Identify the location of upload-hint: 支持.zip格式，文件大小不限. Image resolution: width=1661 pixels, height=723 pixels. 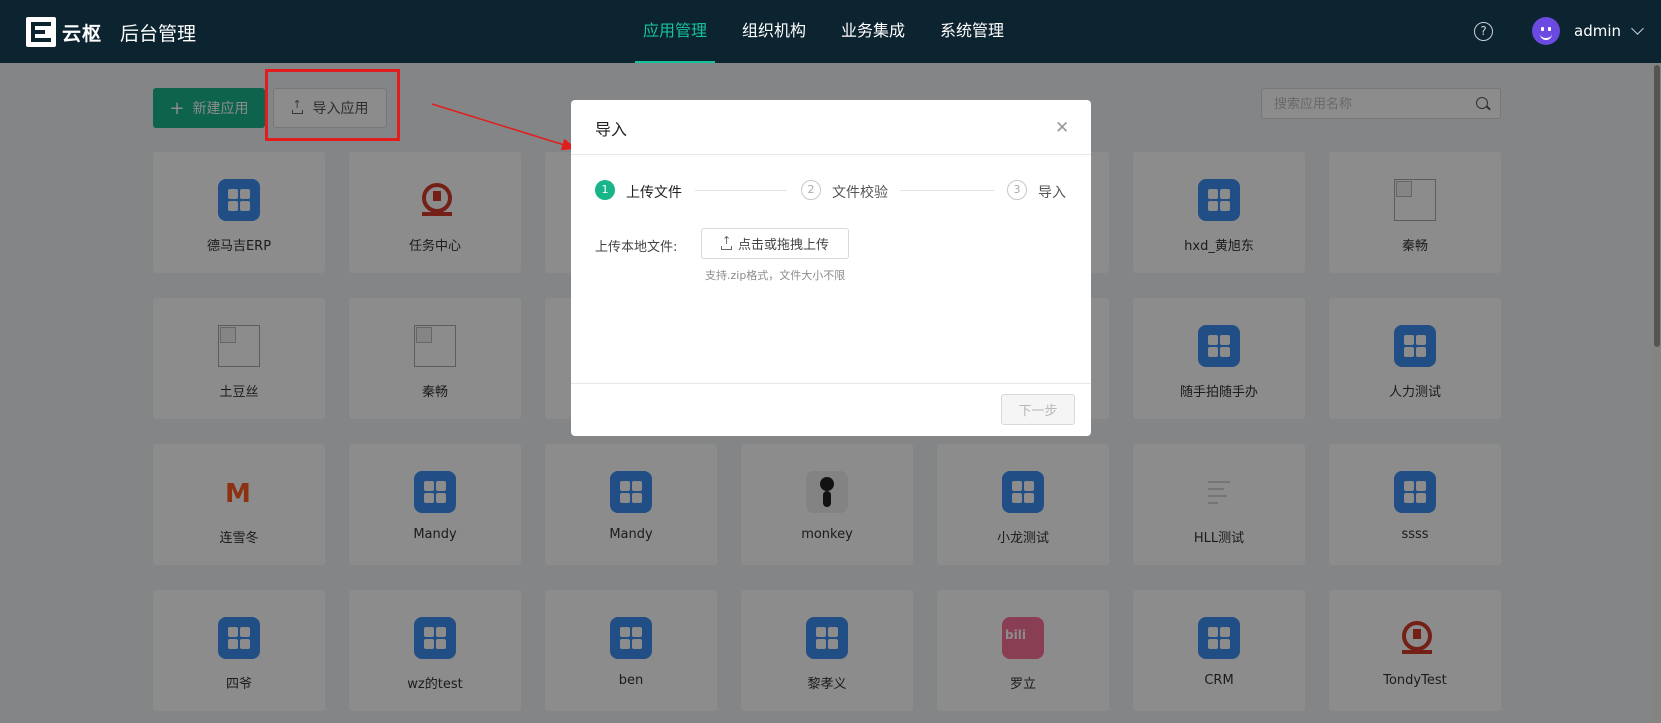
(775, 275).